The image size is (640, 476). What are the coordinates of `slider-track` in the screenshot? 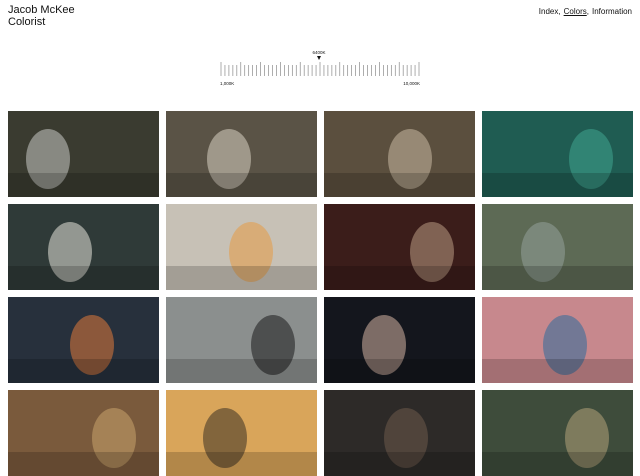 It's located at (320, 70).